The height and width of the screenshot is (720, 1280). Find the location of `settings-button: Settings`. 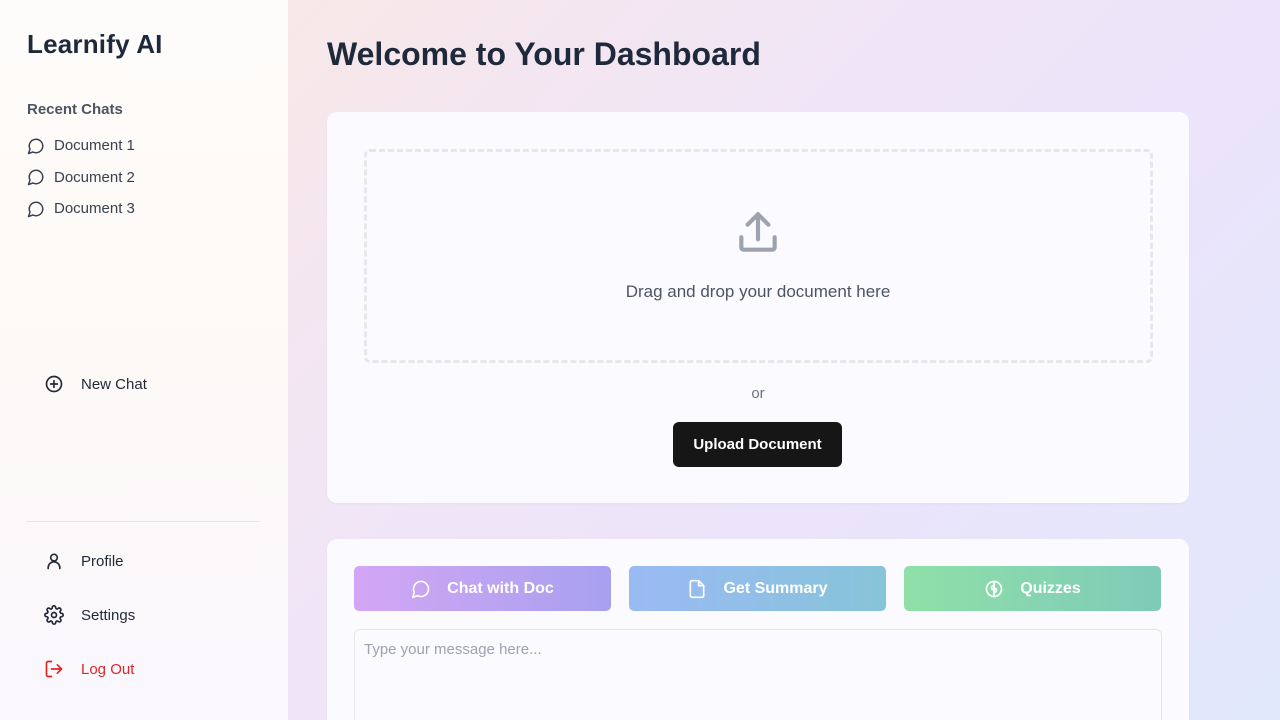

settings-button: Settings is located at coordinates (89, 615).